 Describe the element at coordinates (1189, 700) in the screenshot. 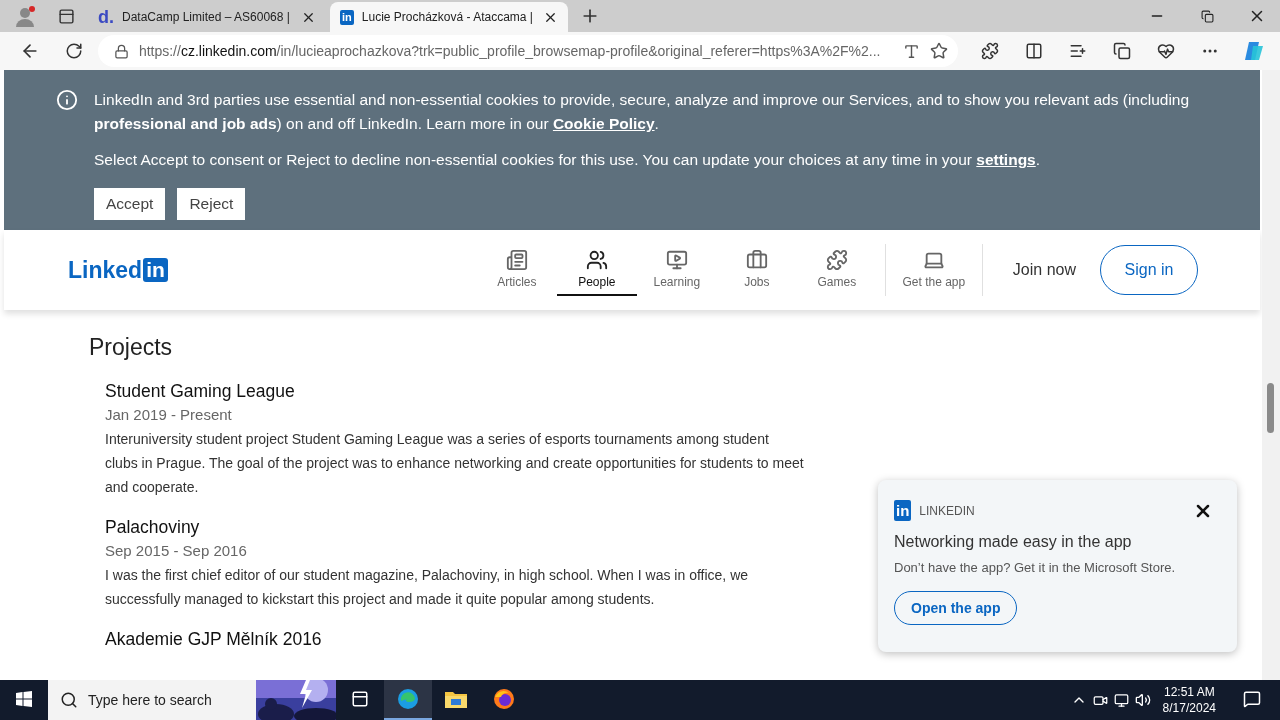

I see `taskbar-clock: 12:51 AM 8/17/2024` at that location.